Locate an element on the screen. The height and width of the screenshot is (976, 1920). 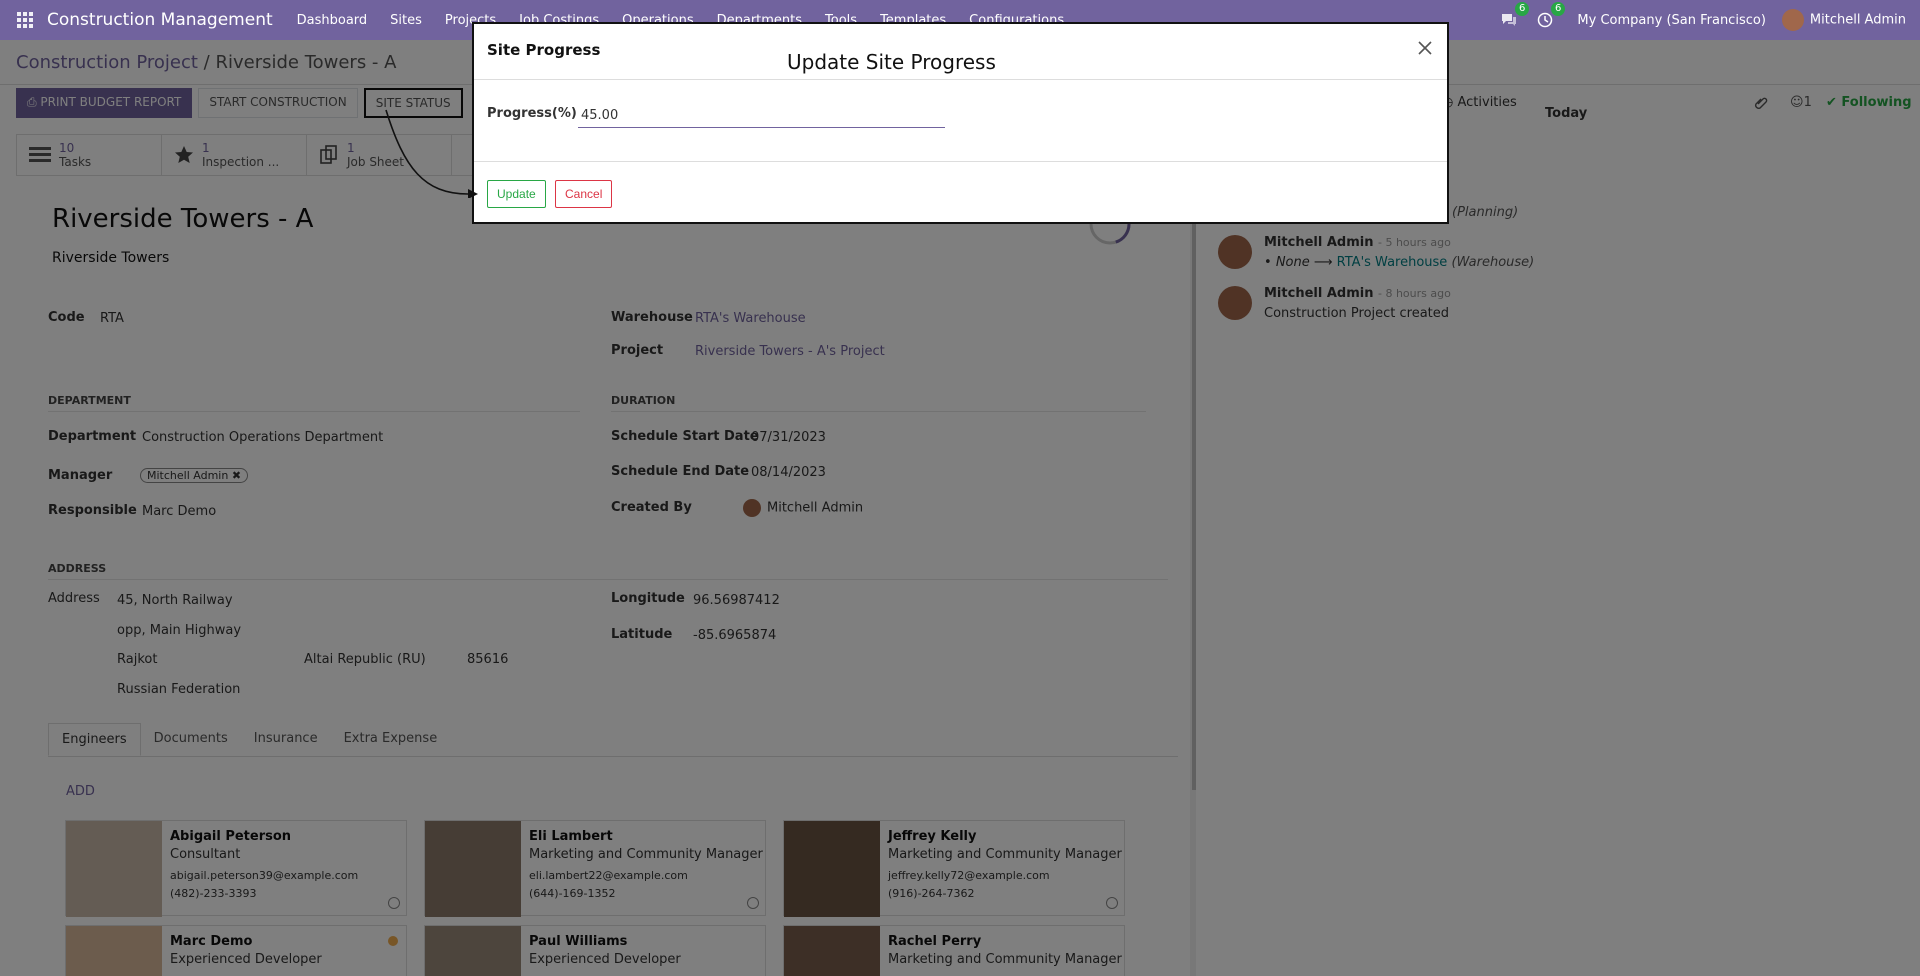
app-brand: Construction Management is located at coordinates (160, 20).